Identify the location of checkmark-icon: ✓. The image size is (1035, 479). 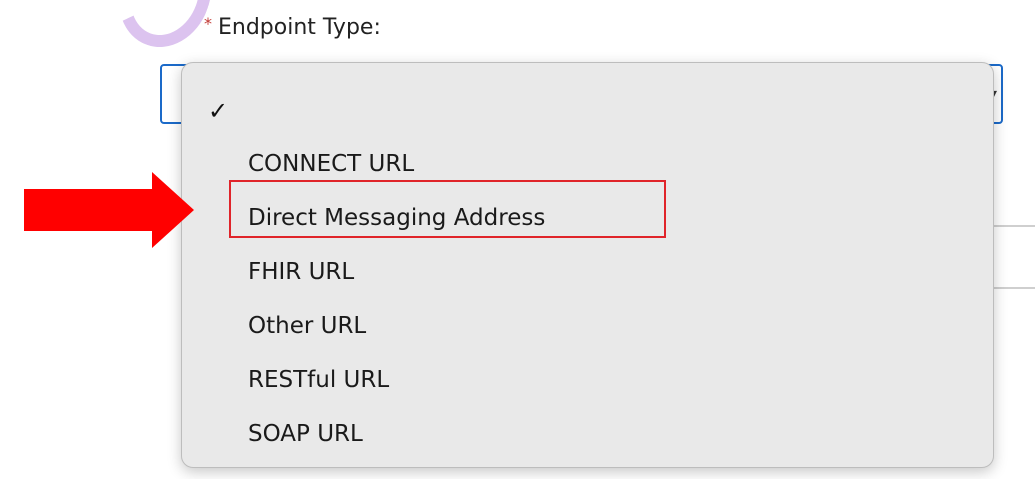
(218, 111).